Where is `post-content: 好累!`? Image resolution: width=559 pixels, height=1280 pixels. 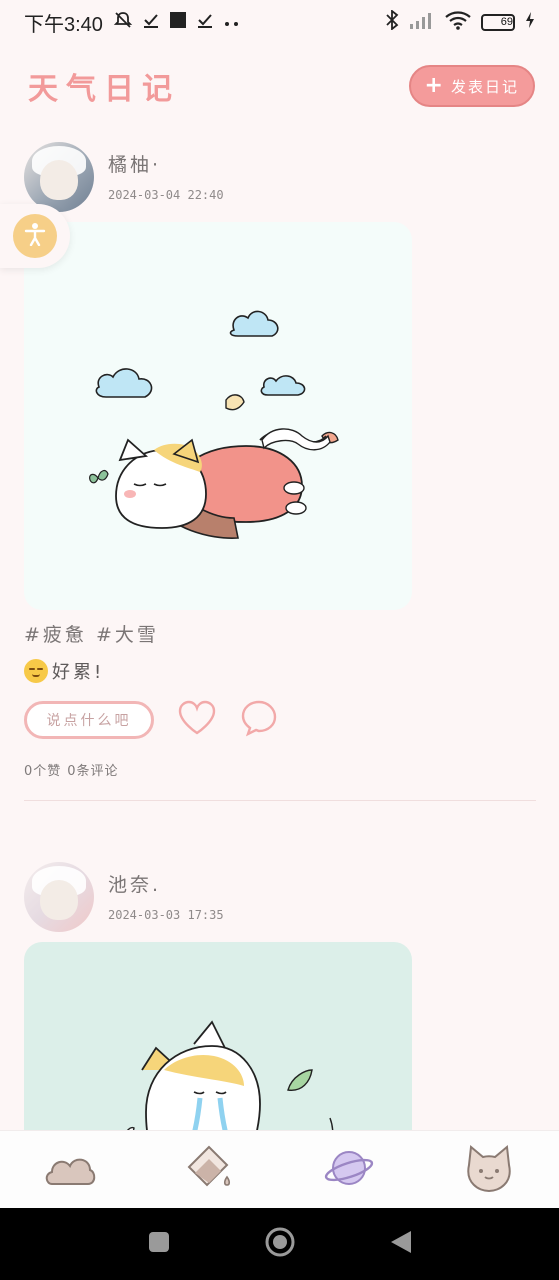
post-content: 好累! is located at coordinates (64, 671).